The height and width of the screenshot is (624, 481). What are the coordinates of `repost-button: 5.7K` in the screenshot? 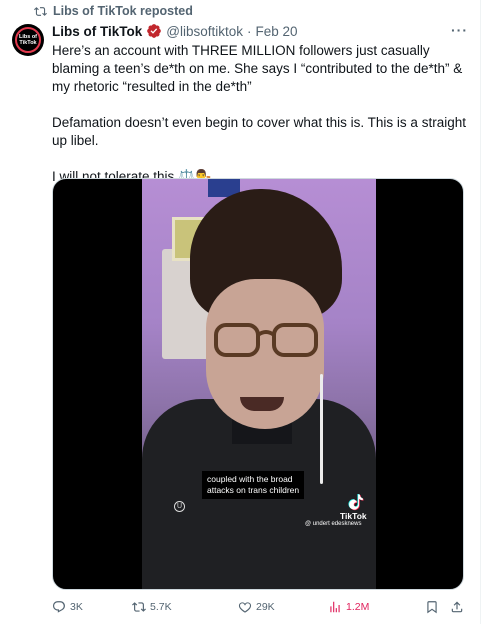 It's located at (152, 607).